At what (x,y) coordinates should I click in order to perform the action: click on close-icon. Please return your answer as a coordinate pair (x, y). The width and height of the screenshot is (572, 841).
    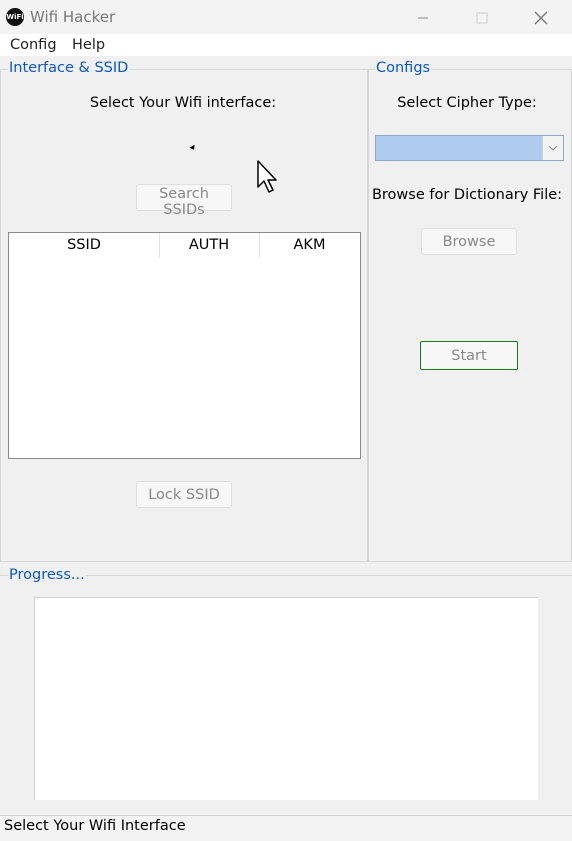
    Looking at the image, I should click on (541, 17).